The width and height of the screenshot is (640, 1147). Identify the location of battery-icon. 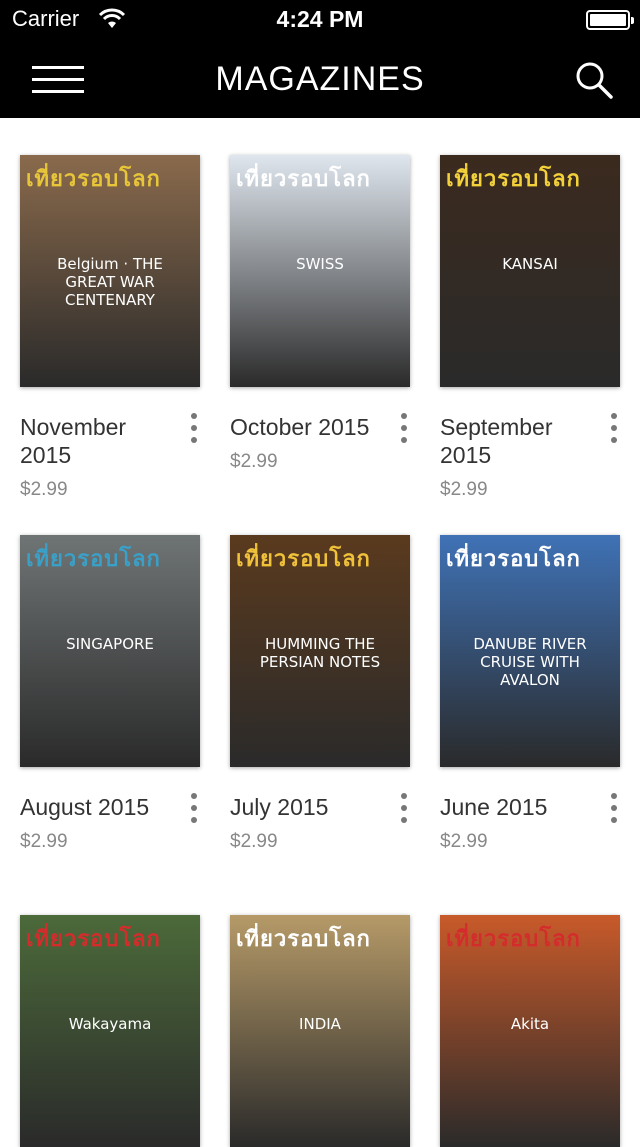
(610, 20).